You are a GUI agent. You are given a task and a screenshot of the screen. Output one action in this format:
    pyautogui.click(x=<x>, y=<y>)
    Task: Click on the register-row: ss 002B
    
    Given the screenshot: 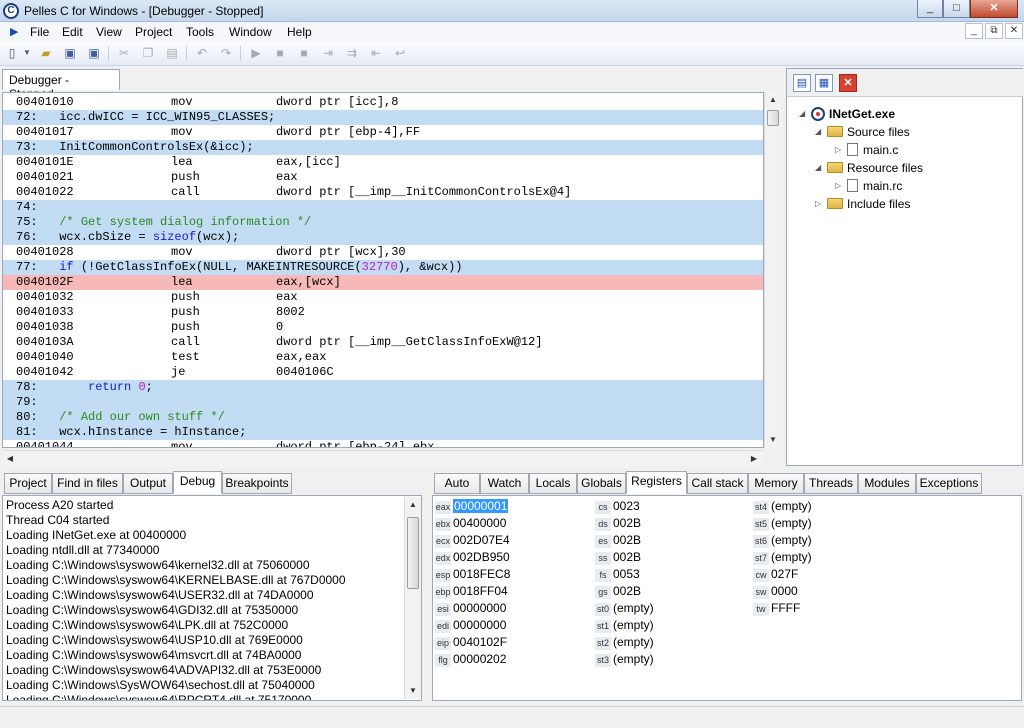 What is the action you would take?
    pyautogui.click(x=618, y=557)
    